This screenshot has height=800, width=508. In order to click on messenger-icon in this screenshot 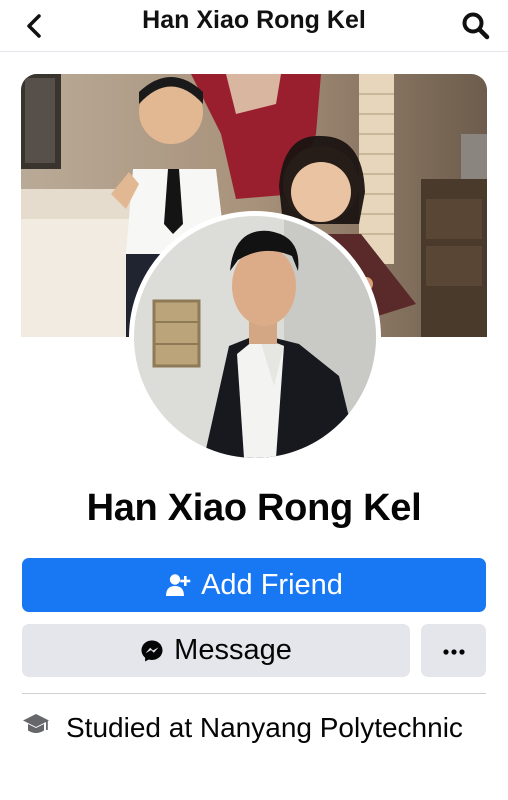, I will do `click(152, 651)`.